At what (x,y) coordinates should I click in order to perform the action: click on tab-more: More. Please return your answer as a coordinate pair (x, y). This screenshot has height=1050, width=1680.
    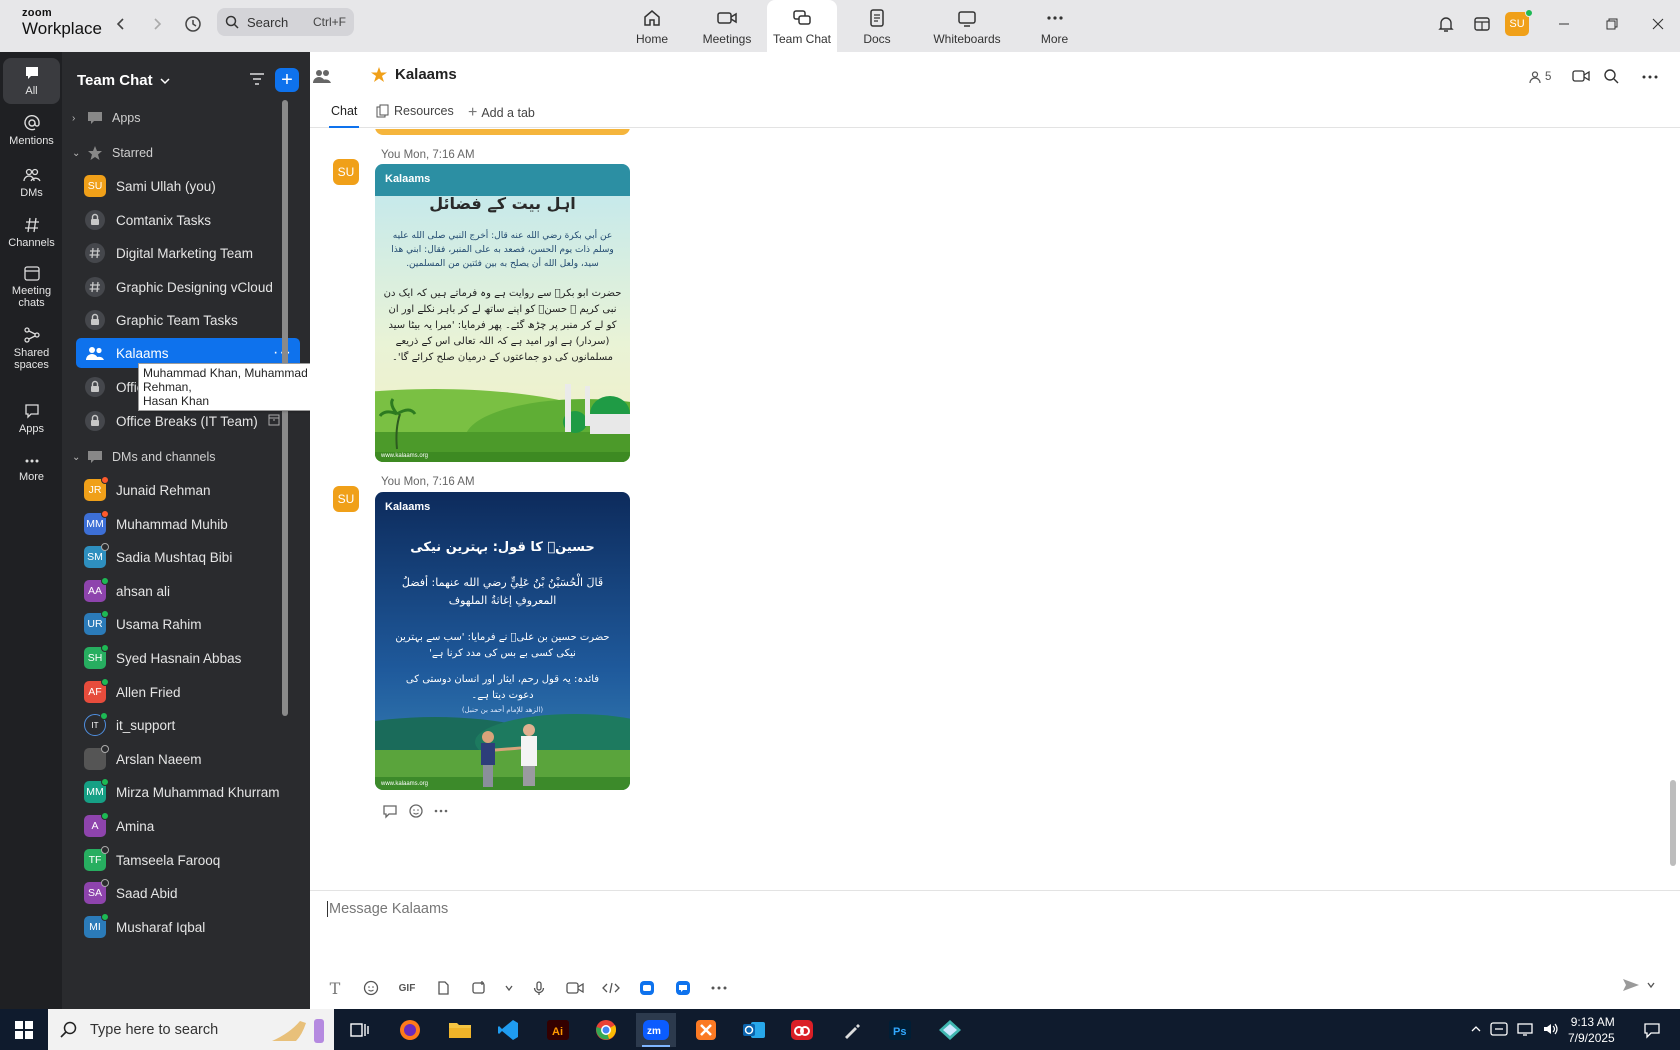
    Looking at the image, I should click on (1054, 26).